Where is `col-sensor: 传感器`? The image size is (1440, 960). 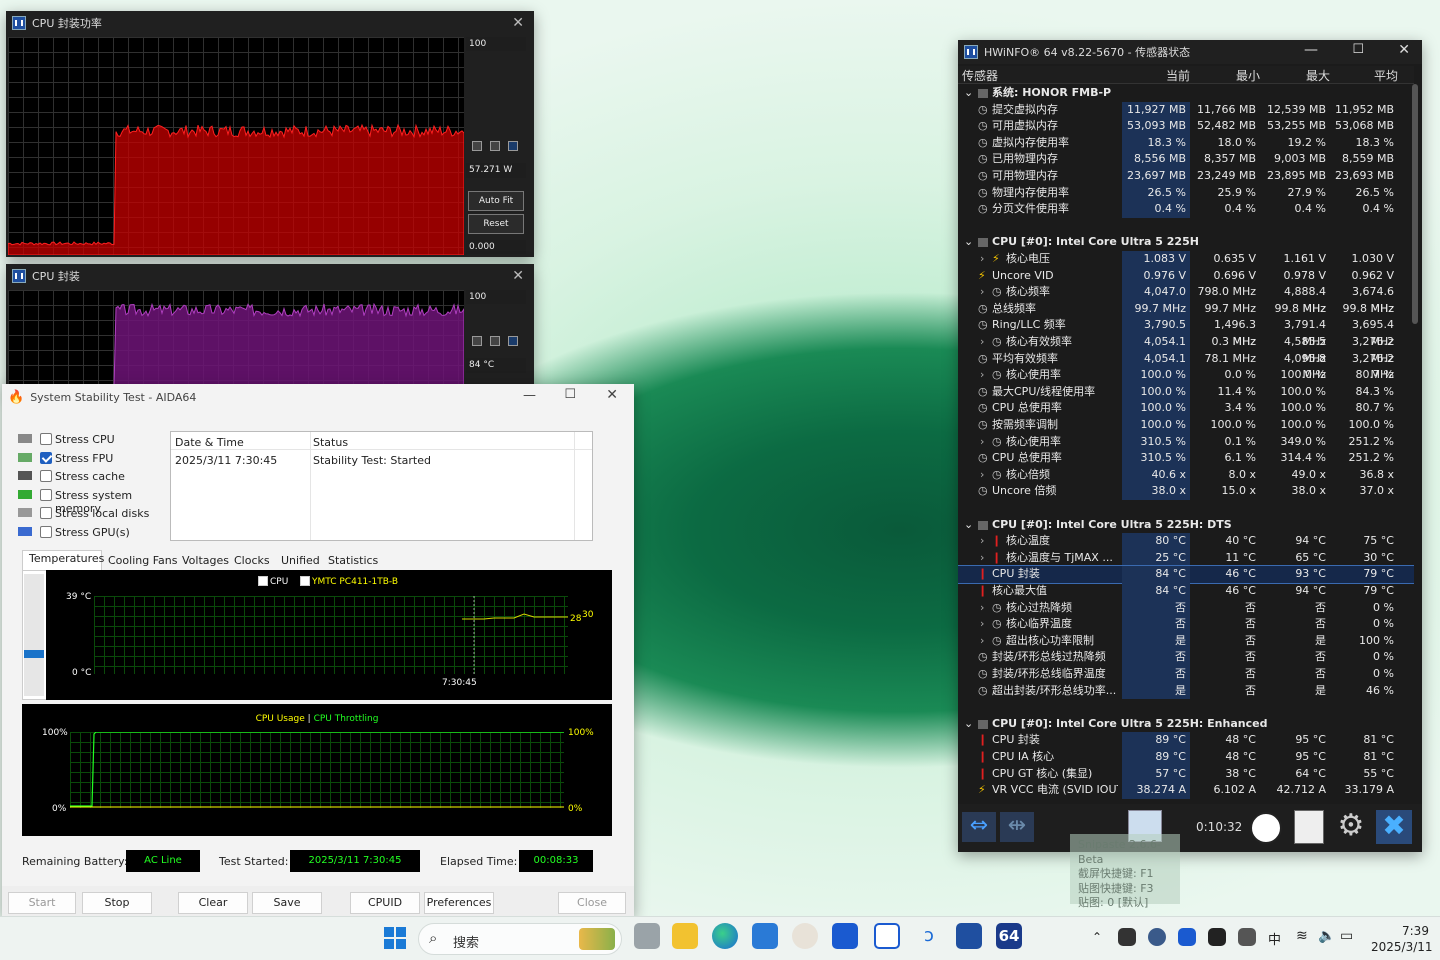
col-sensor: 传感器 is located at coordinates (980, 75).